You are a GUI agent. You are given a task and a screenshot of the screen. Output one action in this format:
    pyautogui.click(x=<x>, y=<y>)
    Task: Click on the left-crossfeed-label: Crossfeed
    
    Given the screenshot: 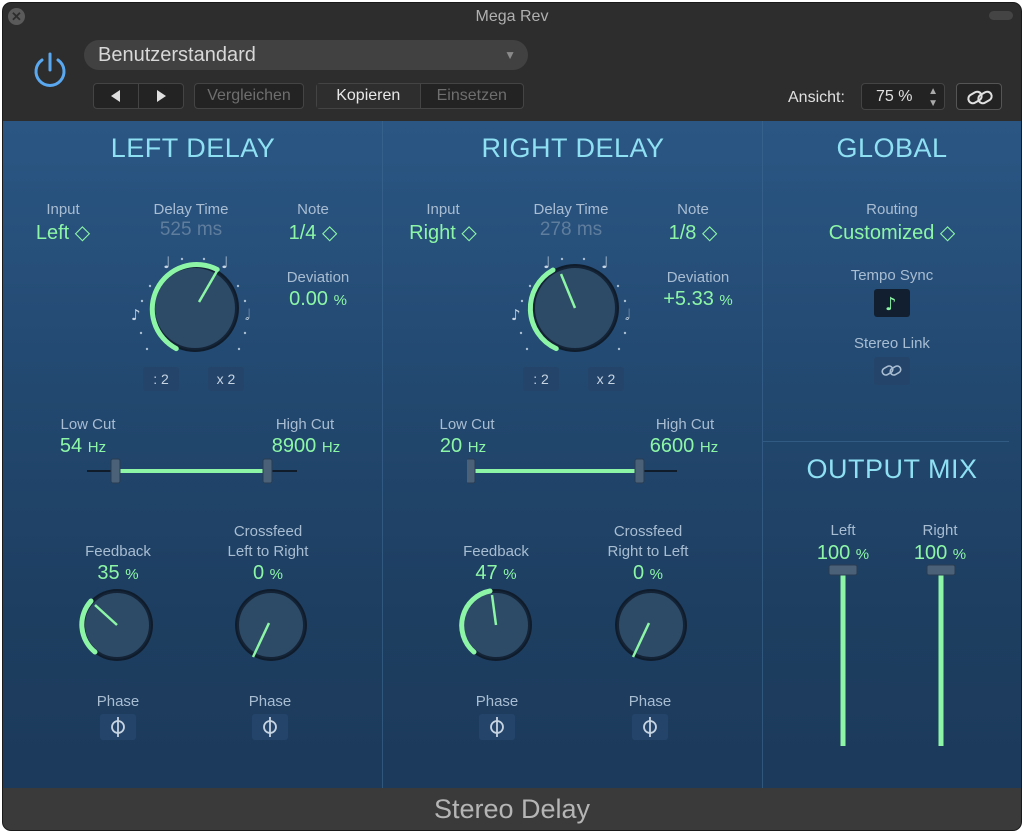 What is the action you would take?
    pyautogui.click(x=268, y=531)
    